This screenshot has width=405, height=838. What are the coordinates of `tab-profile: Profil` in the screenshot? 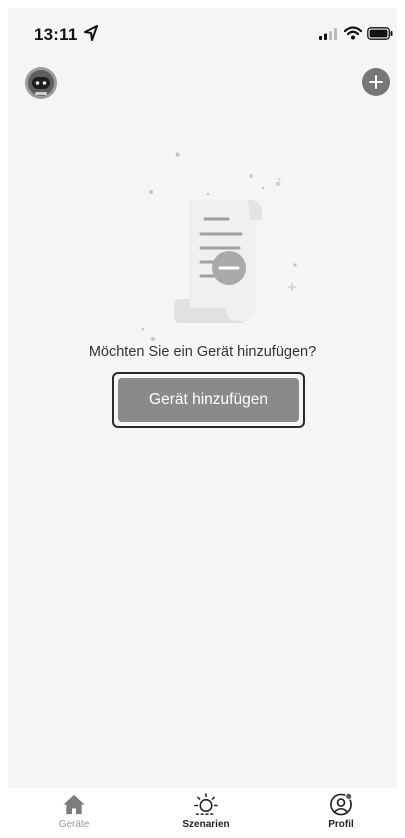 It's located at (341, 811).